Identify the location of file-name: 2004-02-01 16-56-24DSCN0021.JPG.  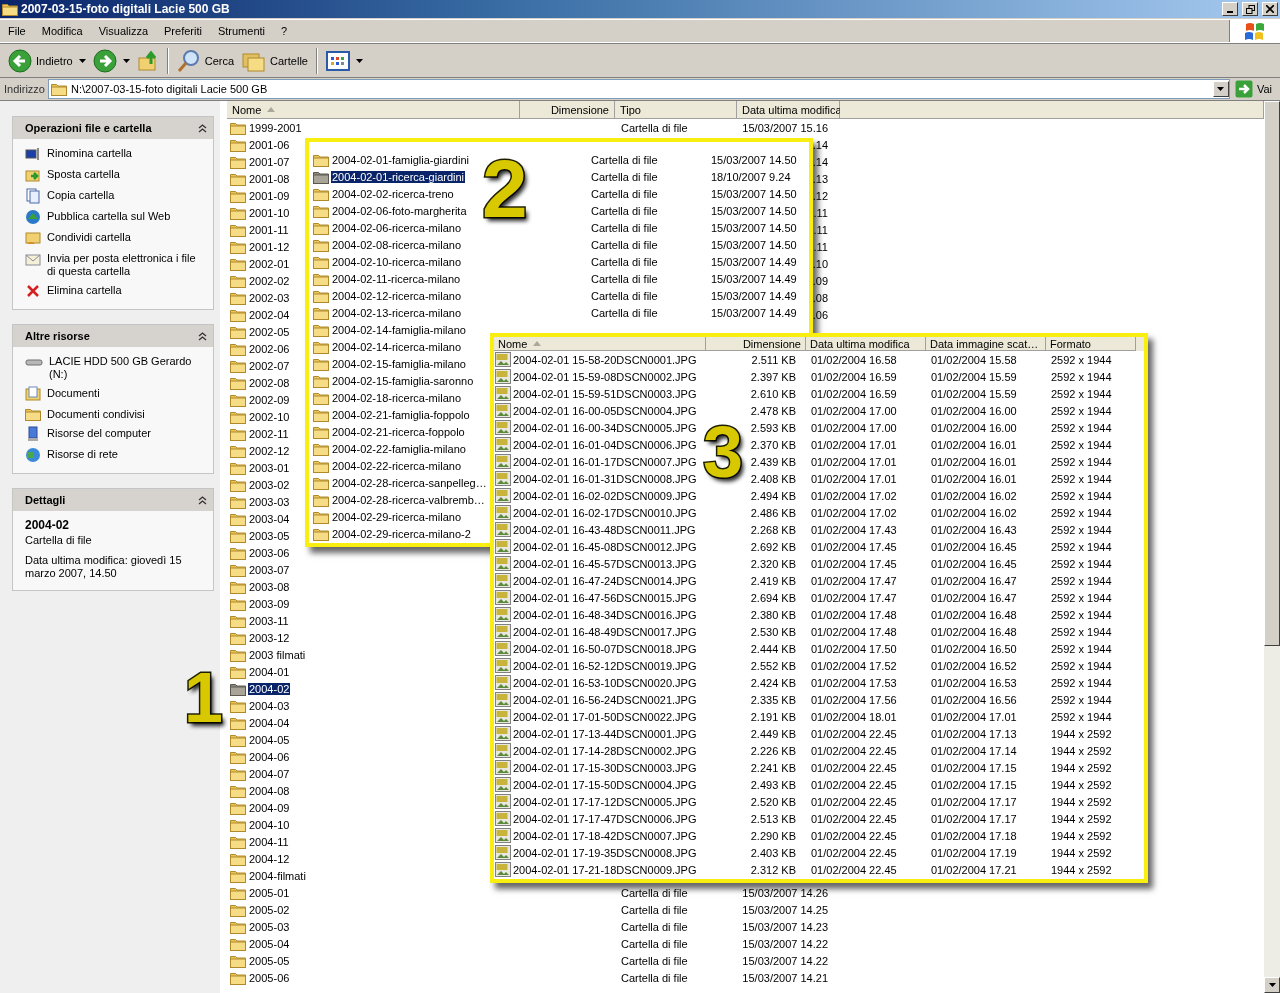
(605, 699).